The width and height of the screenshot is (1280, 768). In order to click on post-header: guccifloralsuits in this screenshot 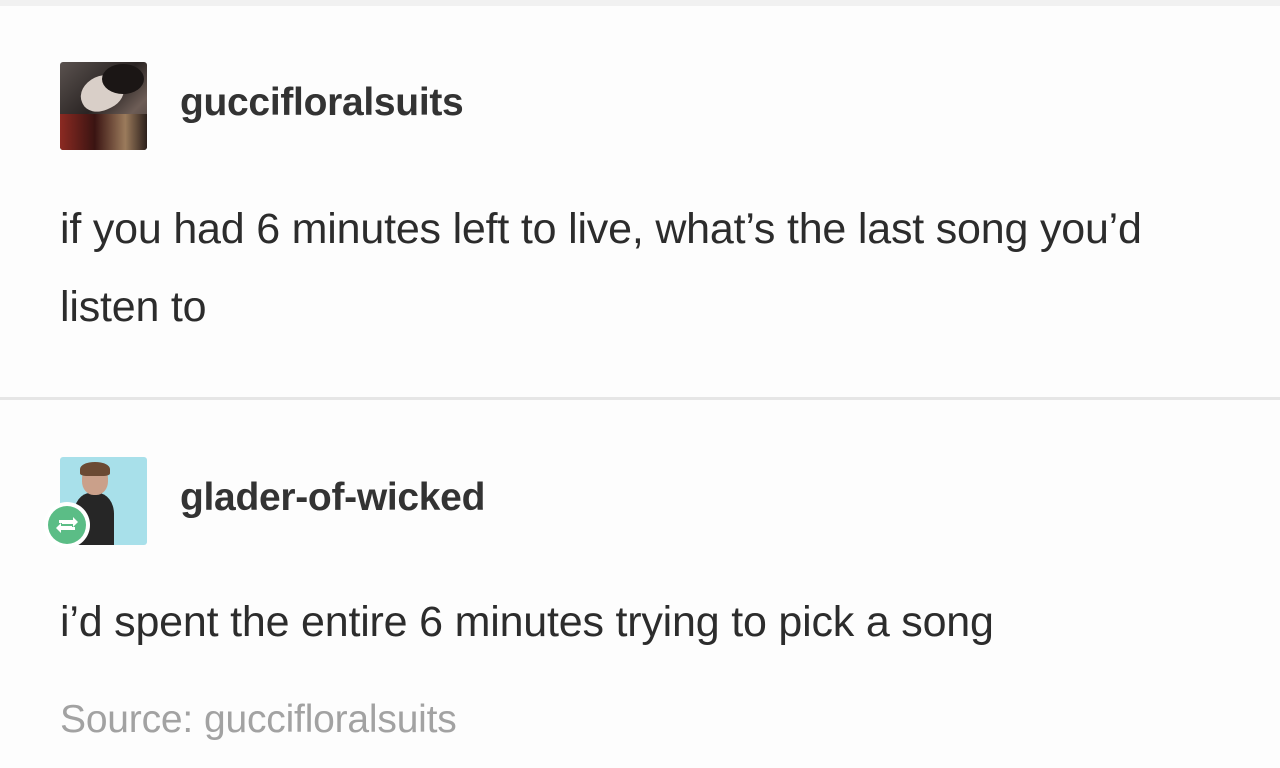, I will do `click(262, 106)`.